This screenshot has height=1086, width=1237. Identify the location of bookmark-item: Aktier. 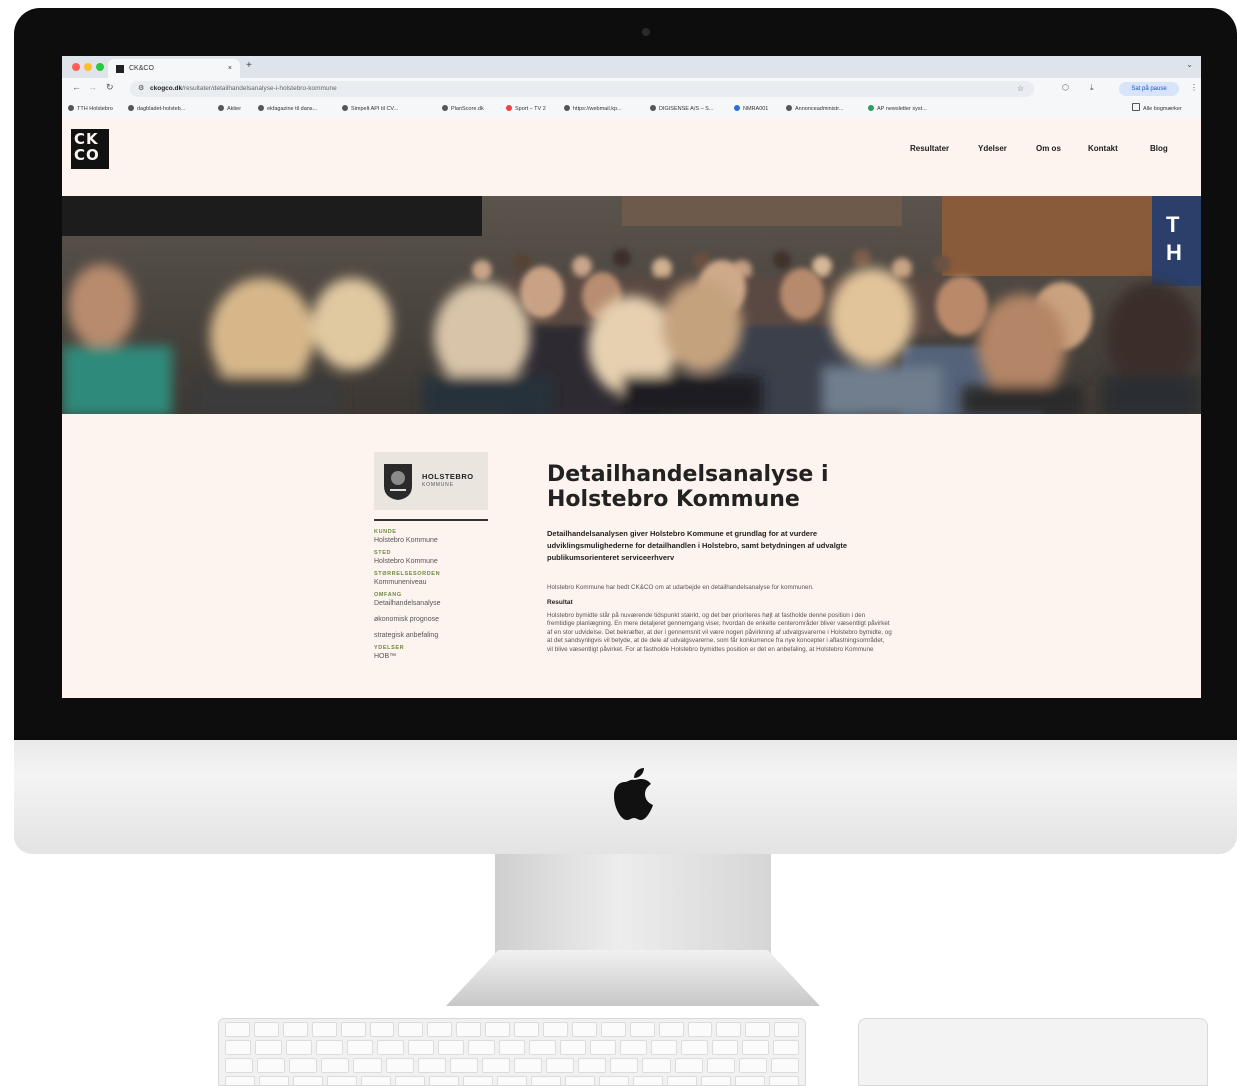
(229, 109).